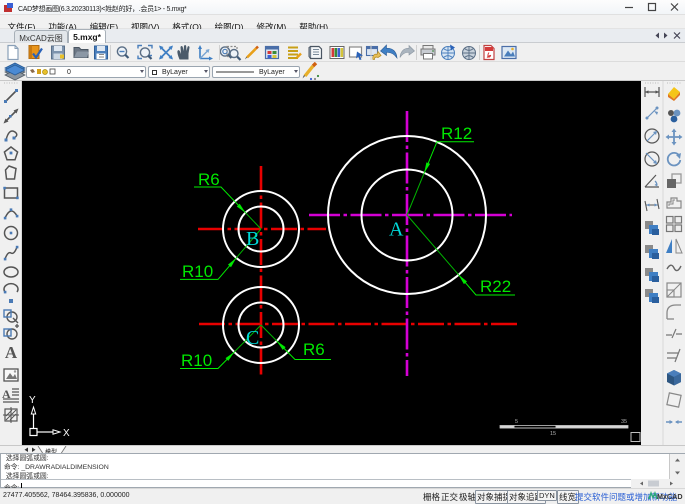 This screenshot has height=504, width=685. I want to click on svg-text: 15, so click(553, 434).